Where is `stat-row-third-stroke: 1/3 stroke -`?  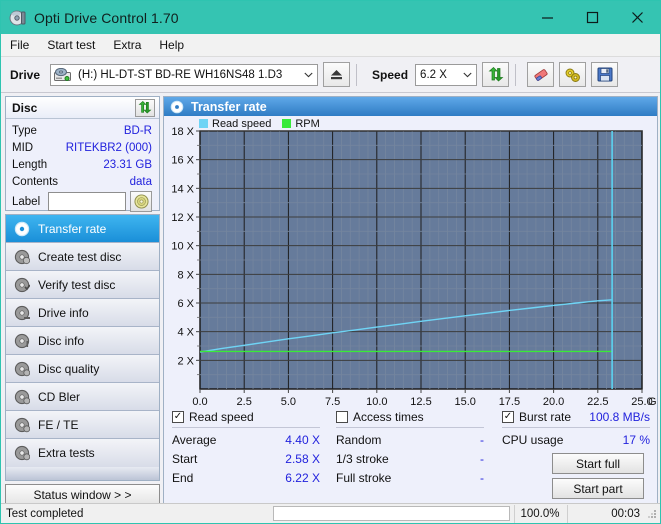
stat-row-third-stroke: 1/3 stroke - is located at coordinates (410, 459).